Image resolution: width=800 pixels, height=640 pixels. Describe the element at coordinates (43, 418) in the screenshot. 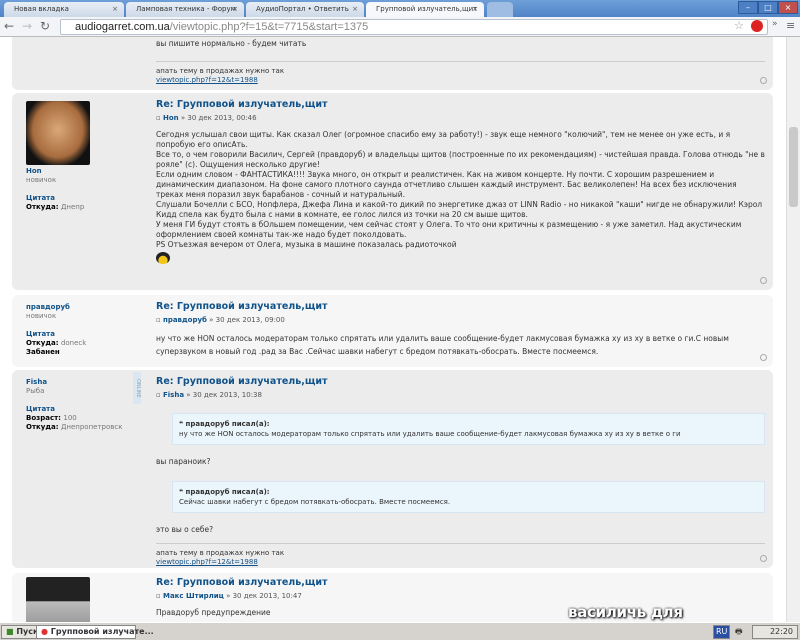

I see `age-label: Возраст:` at that location.